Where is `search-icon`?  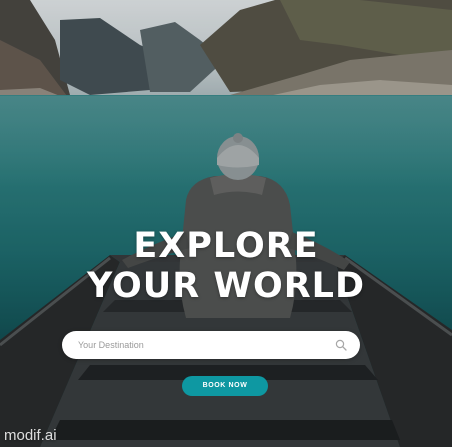
search-icon is located at coordinates (341, 345).